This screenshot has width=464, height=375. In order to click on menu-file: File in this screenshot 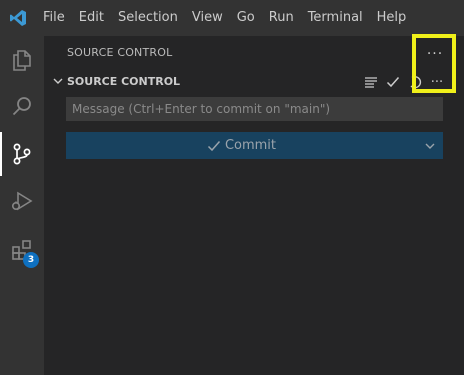, I will do `click(54, 18)`.